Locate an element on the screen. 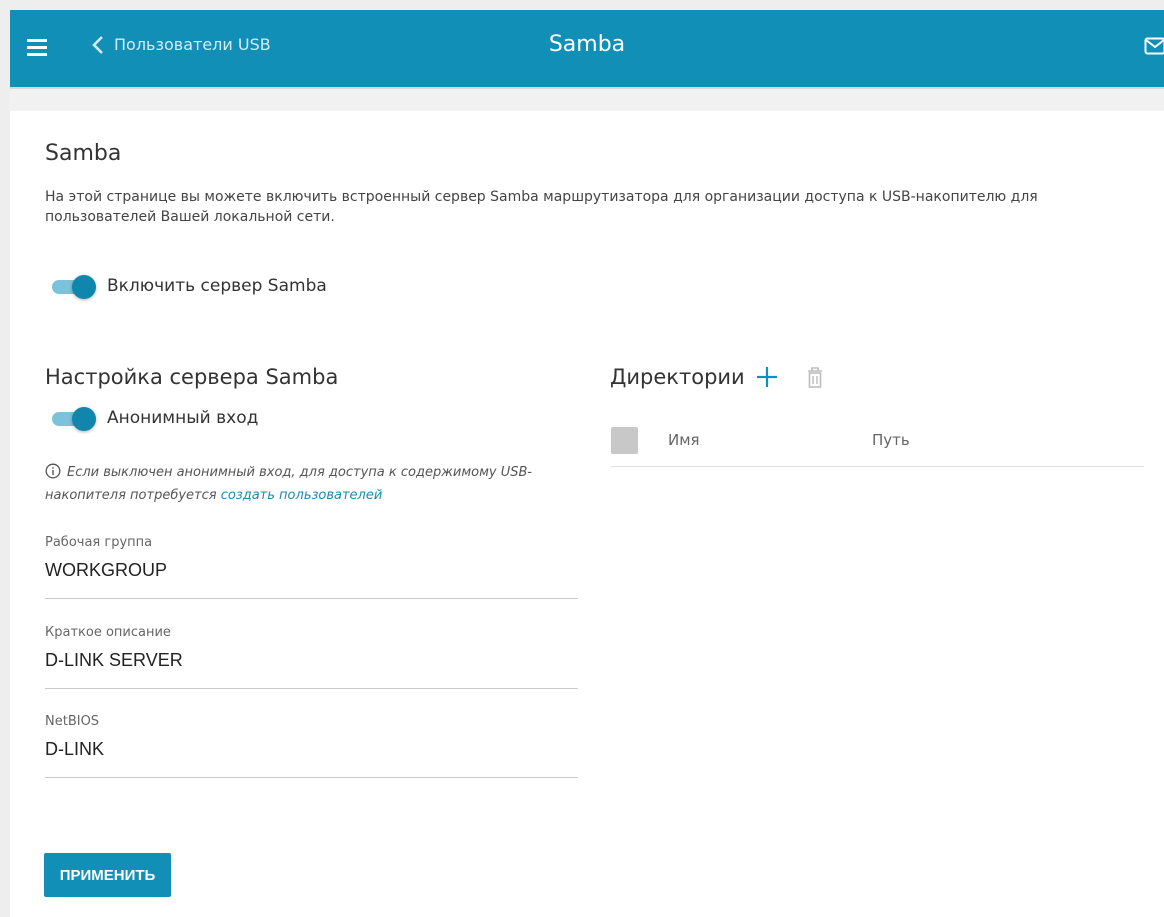  enable-samba-label: Включить сервер Samba is located at coordinates (217, 286).